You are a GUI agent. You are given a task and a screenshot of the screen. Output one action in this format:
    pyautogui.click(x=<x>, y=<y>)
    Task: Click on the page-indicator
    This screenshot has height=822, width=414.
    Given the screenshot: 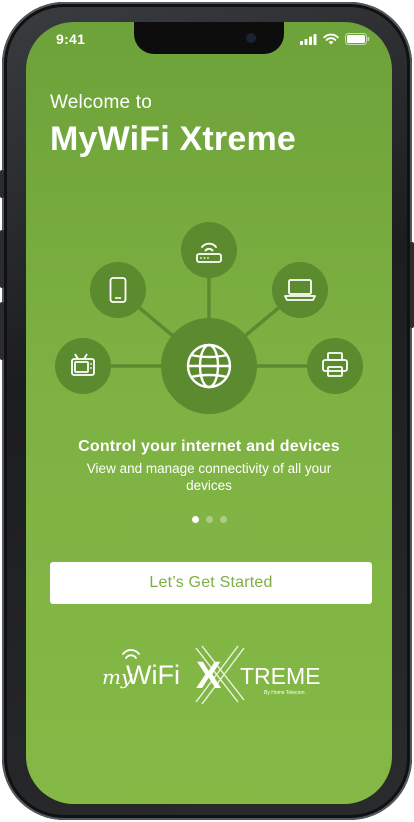 What is the action you would take?
    pyautogui.click(x=209, y=519)
    